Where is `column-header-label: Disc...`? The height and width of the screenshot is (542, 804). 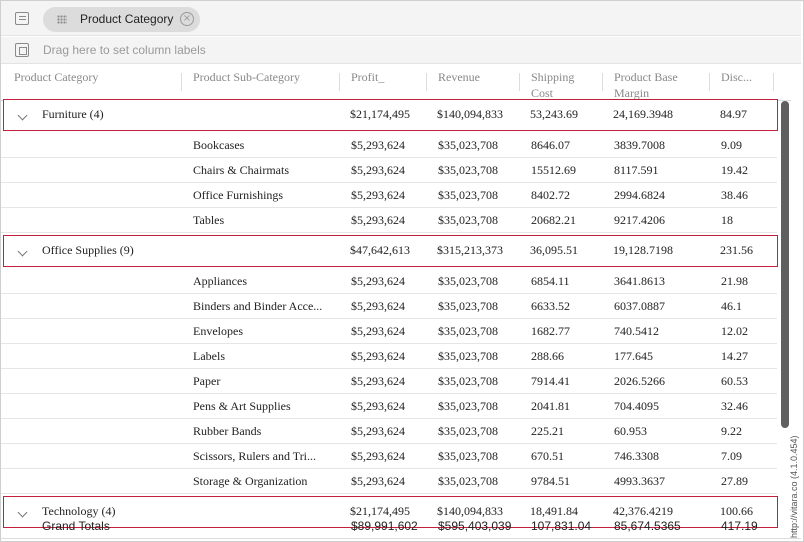 column-header-label: Disc... is located at coordinates (736, 77).